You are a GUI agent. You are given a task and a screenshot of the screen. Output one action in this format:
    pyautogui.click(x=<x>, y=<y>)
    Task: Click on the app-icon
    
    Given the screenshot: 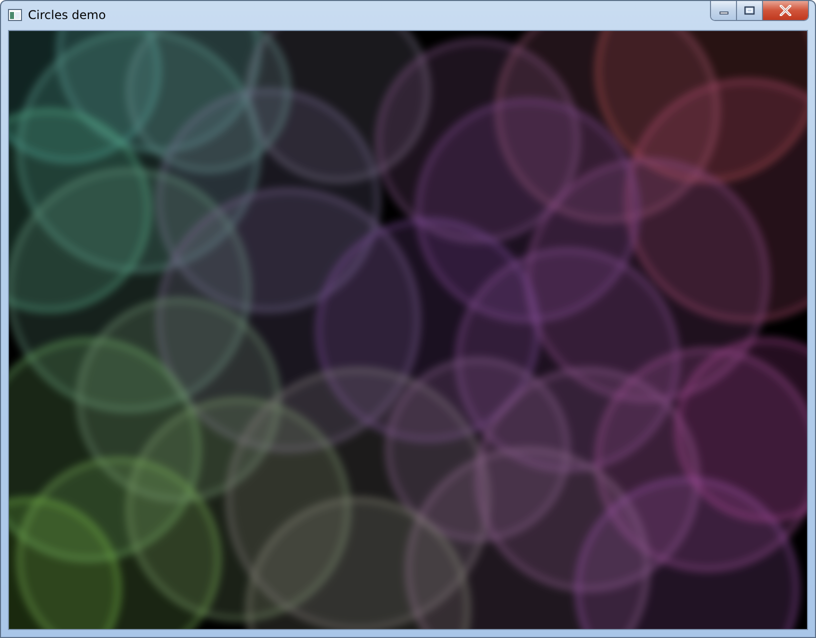 What is the action you would take?
    pyautogui.click(x=15, y=15)
    